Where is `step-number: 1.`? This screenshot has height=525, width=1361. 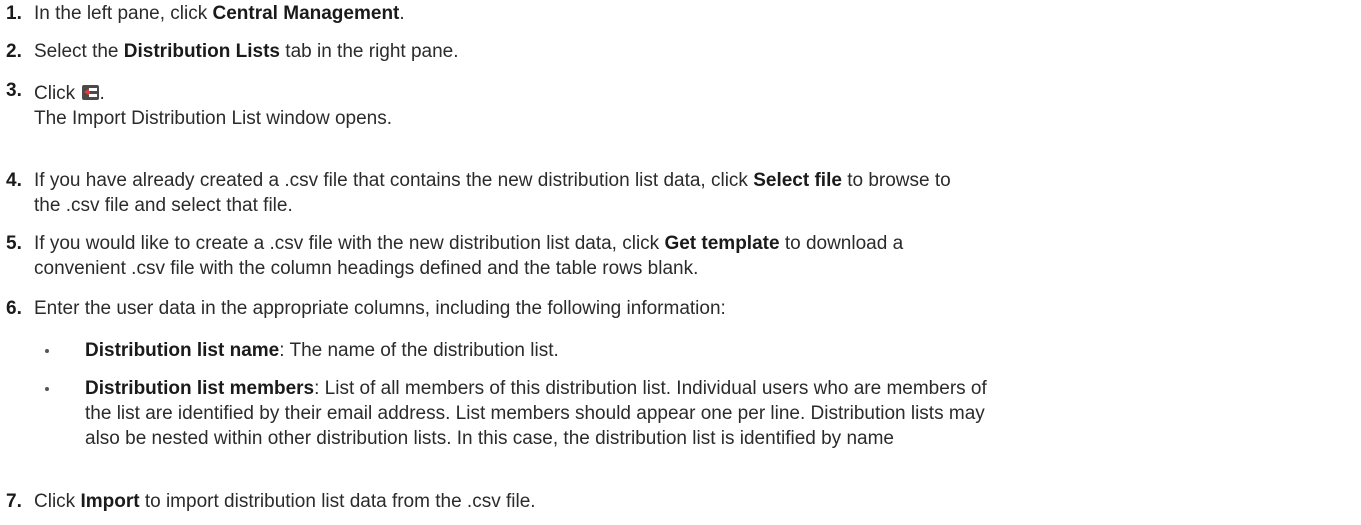 step-number: 1. is located at coordinates (14, 13).